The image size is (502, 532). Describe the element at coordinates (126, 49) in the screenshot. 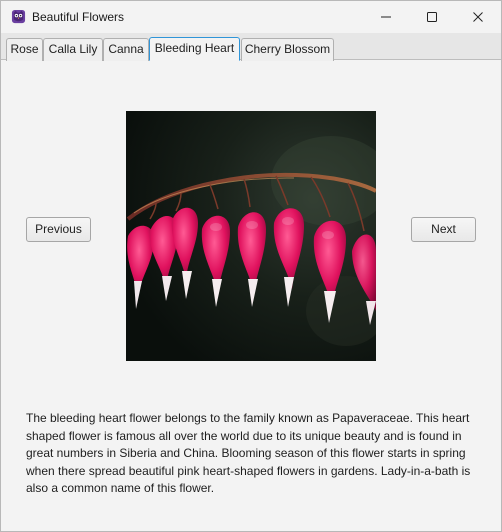

I see `tab-canna: Canna` at that location.